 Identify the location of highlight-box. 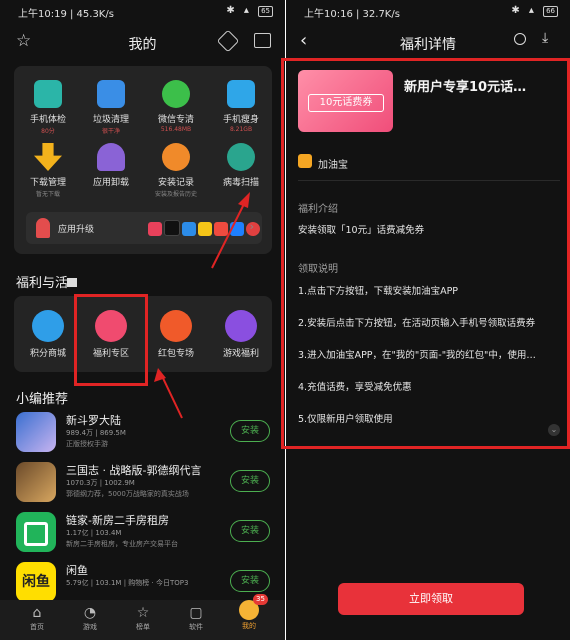
(111, 340).